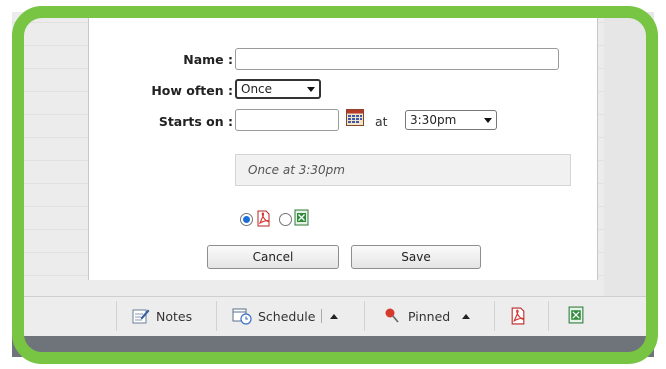 The image size is (666, 369). I want to click on schedule-label: Schedule, so click(287, 316).